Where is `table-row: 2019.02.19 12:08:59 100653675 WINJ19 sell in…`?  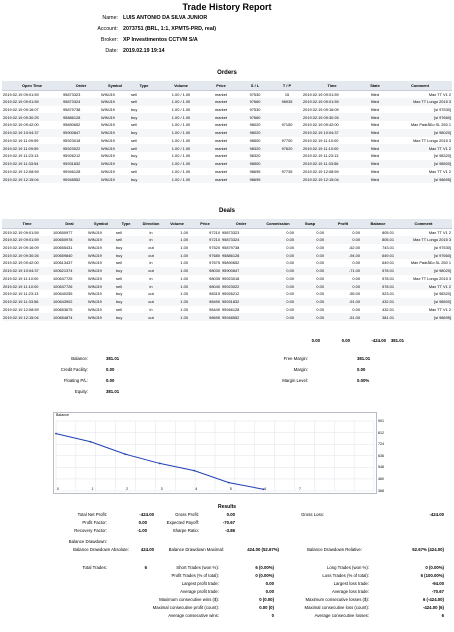 table-row: 2019.02.19 12:08:59 100653675 WINJ19 sell in… is located at coordinates (227, 310).